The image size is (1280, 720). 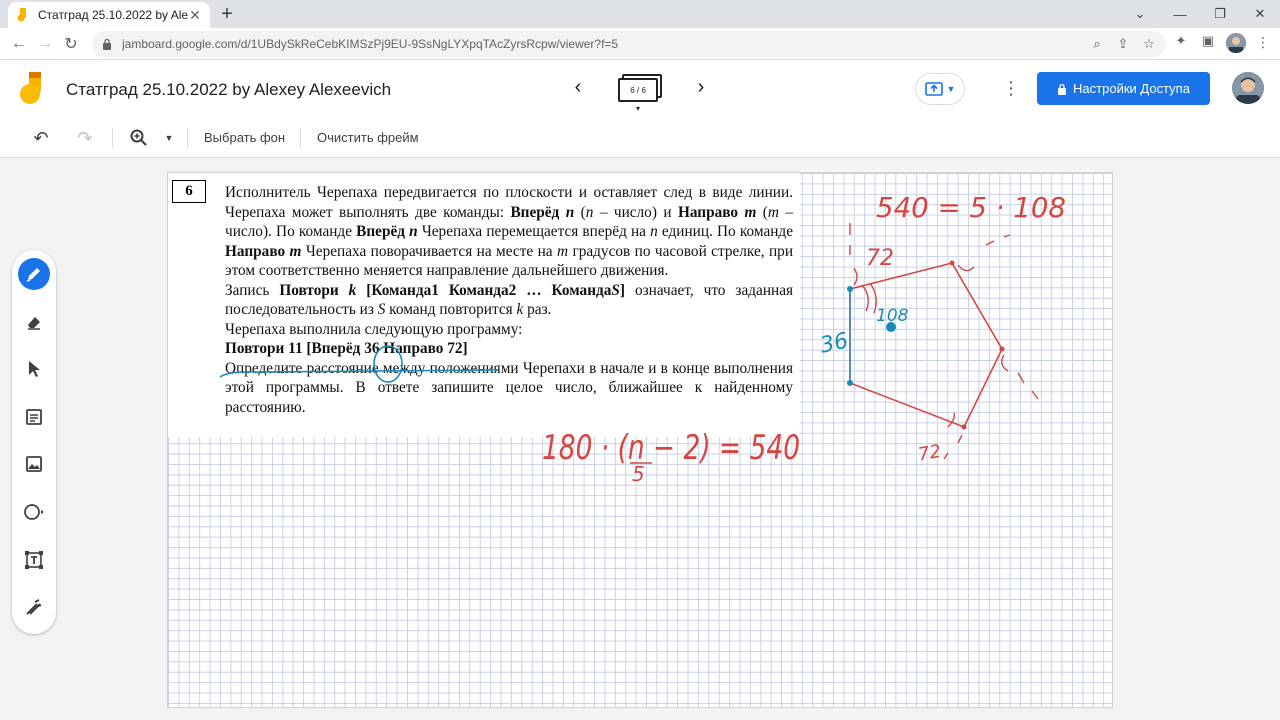 What do you see at coordinates (71, 44) in the screenshot?
I see `reload-icon: ↻` at bounding box center [71, 44].